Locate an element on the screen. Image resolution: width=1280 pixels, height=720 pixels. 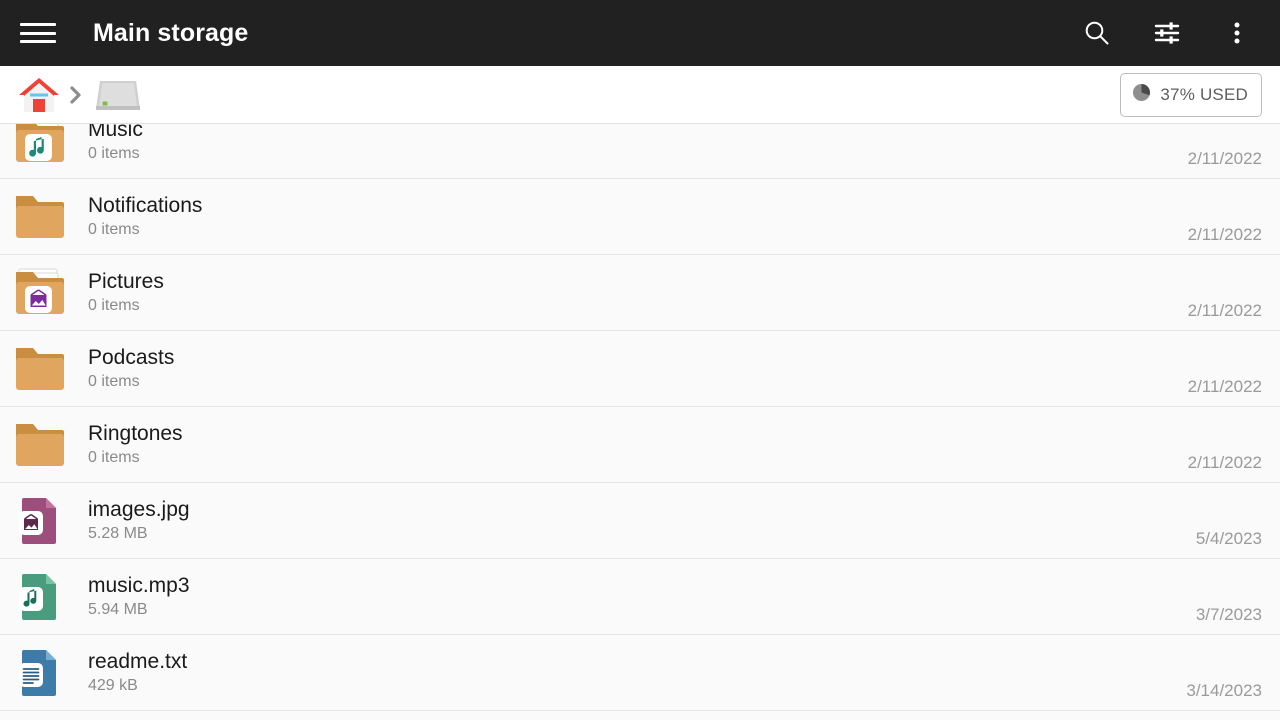
table-row: Podcasts 0 items 2/11/2022 is located at coordinates (640, 369).